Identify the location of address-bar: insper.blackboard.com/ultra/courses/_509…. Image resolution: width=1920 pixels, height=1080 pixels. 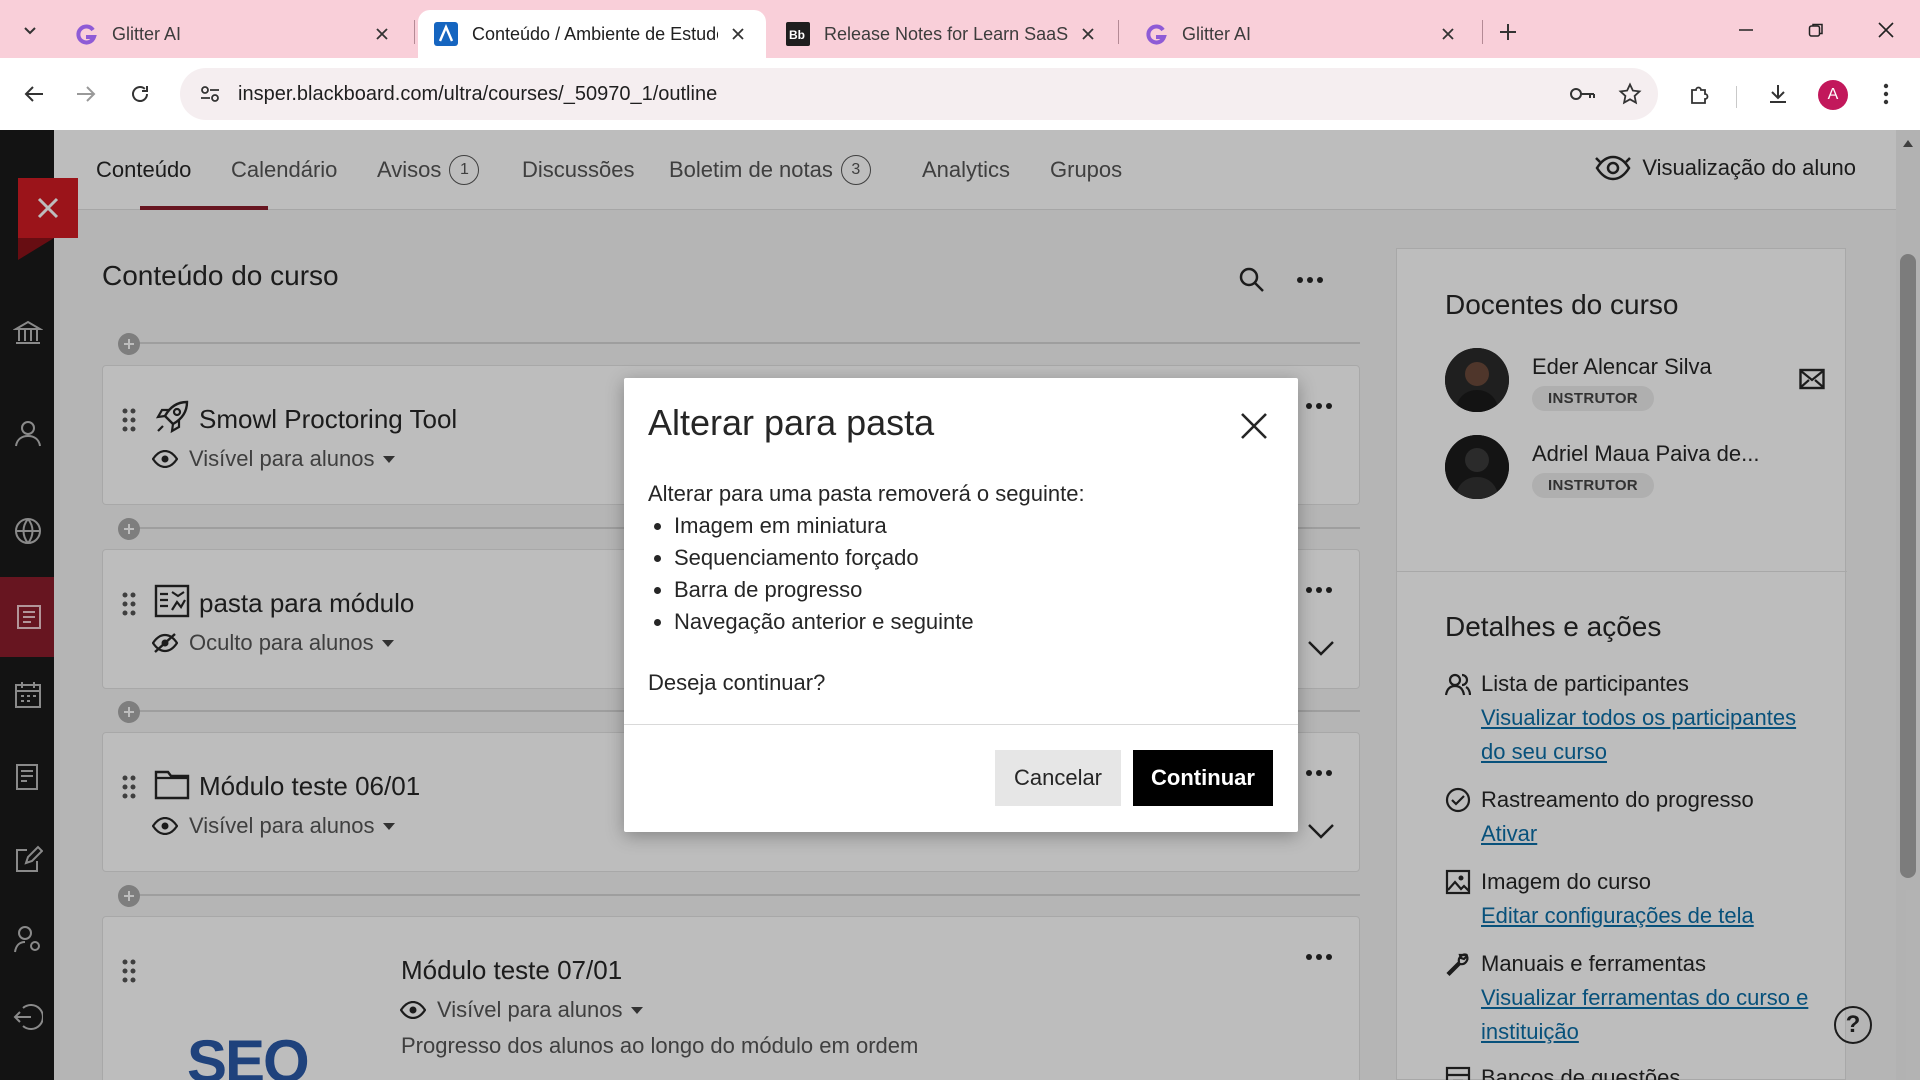
(919, 94).